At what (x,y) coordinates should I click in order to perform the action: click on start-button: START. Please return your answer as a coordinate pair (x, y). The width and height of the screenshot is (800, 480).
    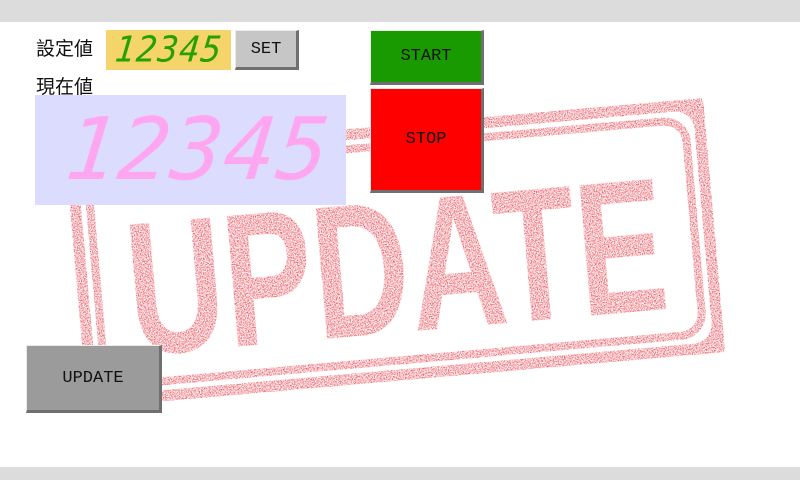
    Looking at the image, I should click on (427, 57).